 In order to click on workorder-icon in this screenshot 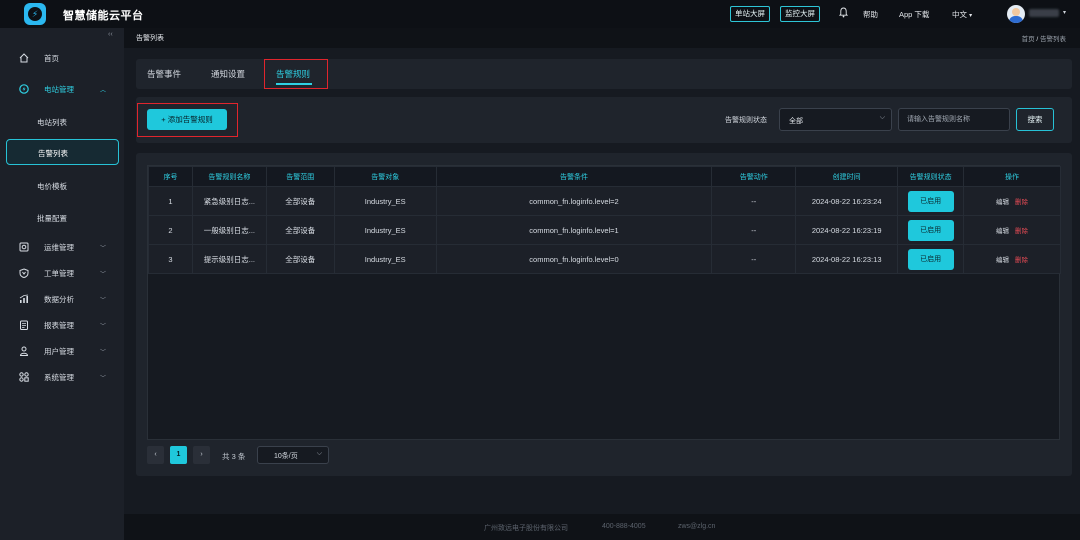, I will do `click(24, 273)`.